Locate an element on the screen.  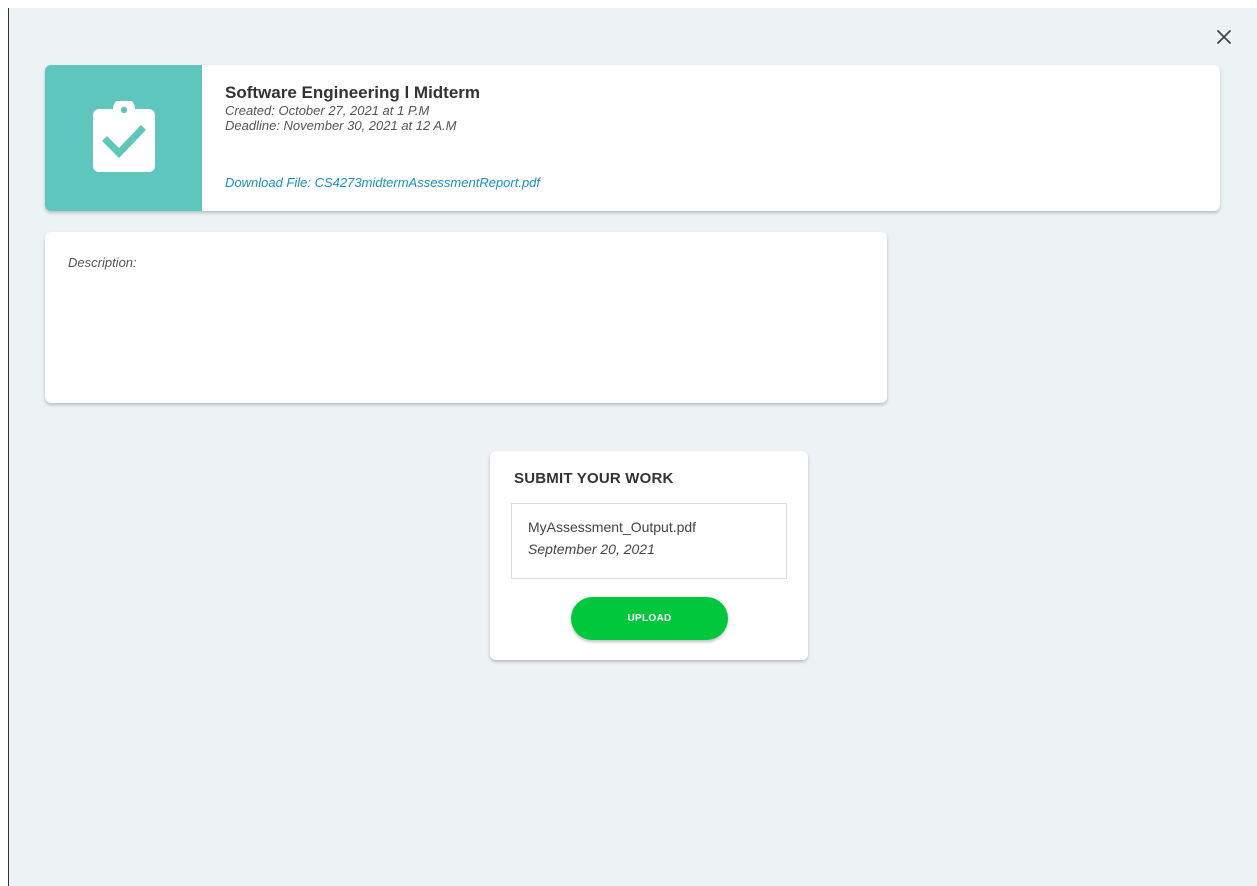
submitted-file-date: September 20, 2021 is located at coordinates (591, 549).